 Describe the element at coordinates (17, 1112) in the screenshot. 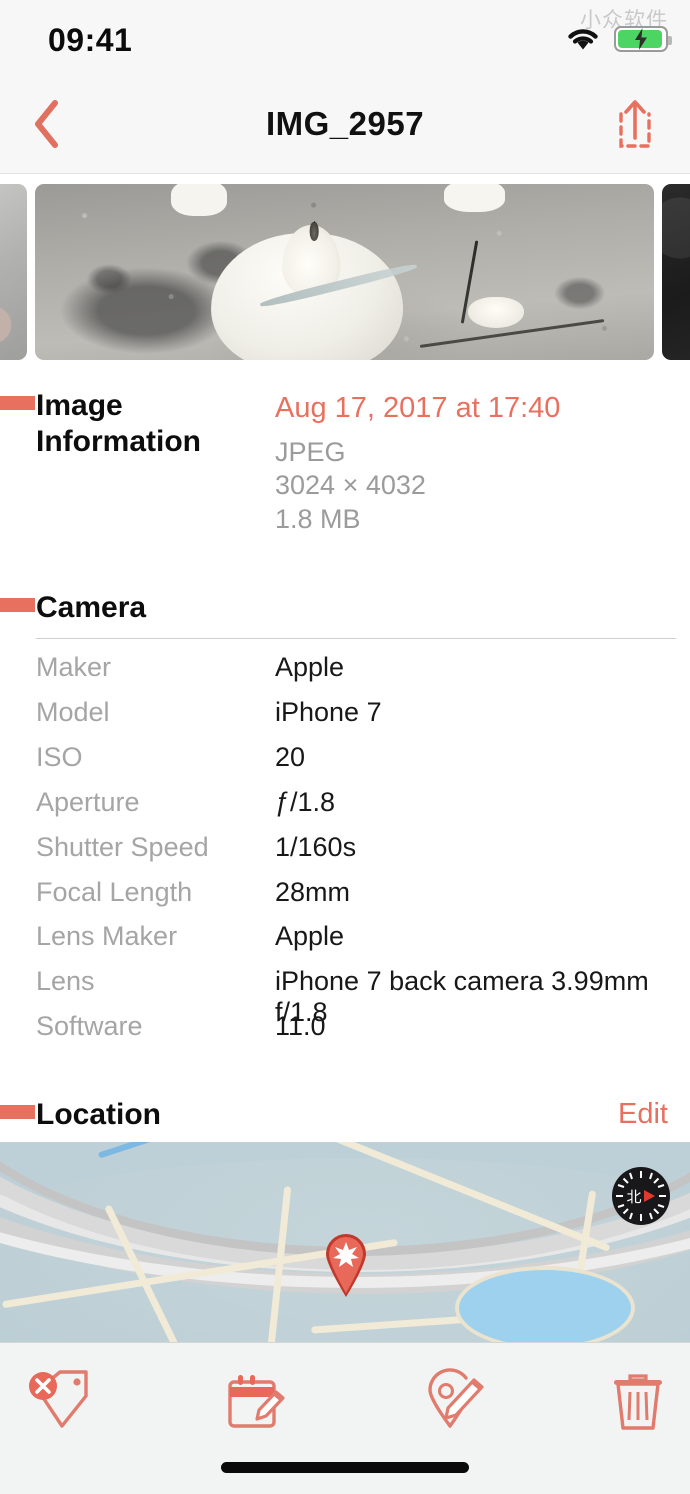

I see `location-section-marker` at that location.